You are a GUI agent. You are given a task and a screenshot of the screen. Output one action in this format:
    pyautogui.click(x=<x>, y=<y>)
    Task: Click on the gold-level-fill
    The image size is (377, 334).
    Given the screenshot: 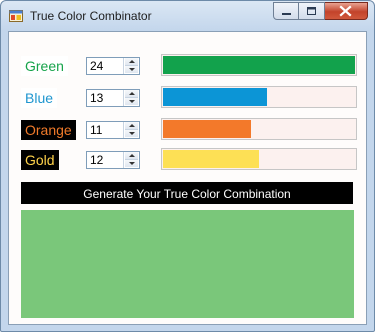 What is the action you would take?
    pyautogui.click(x=211, y=159)
    